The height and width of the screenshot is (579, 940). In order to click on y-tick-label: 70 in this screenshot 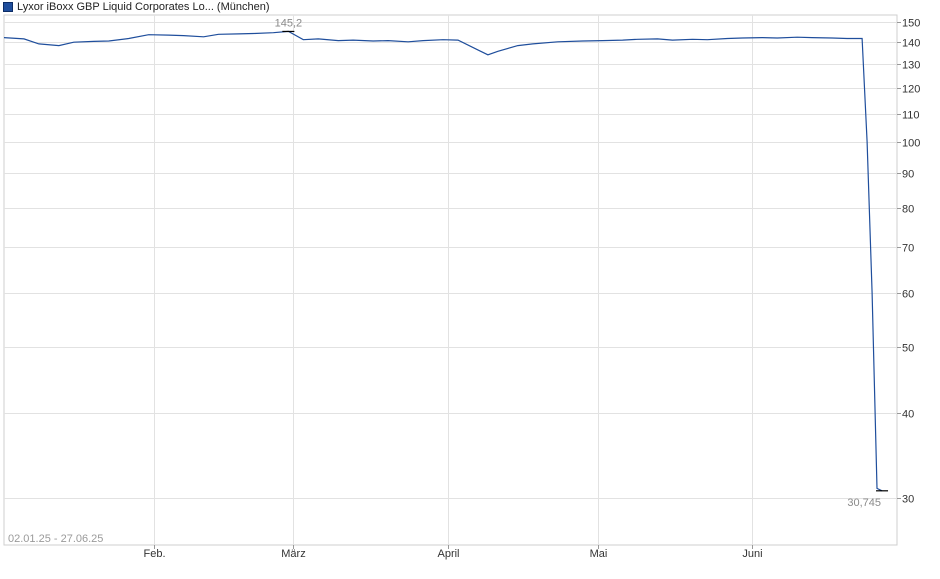, I will do `click(908, 249)`.